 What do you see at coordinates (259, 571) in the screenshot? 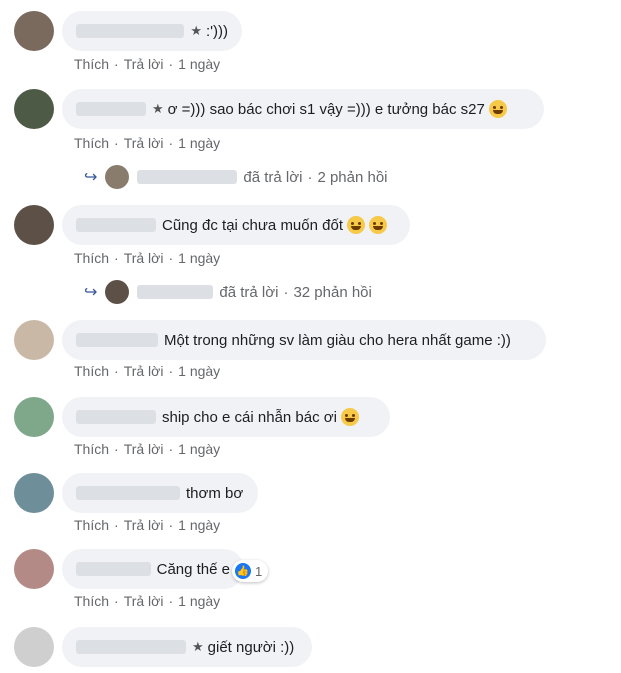
I see `reaction-number: 1` at bounding box center [259, 571].